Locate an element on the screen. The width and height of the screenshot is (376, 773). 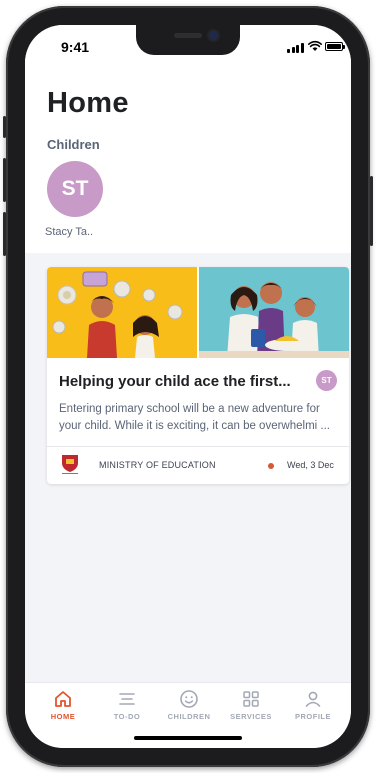
battery-icon is located at coordinates (335, 46).